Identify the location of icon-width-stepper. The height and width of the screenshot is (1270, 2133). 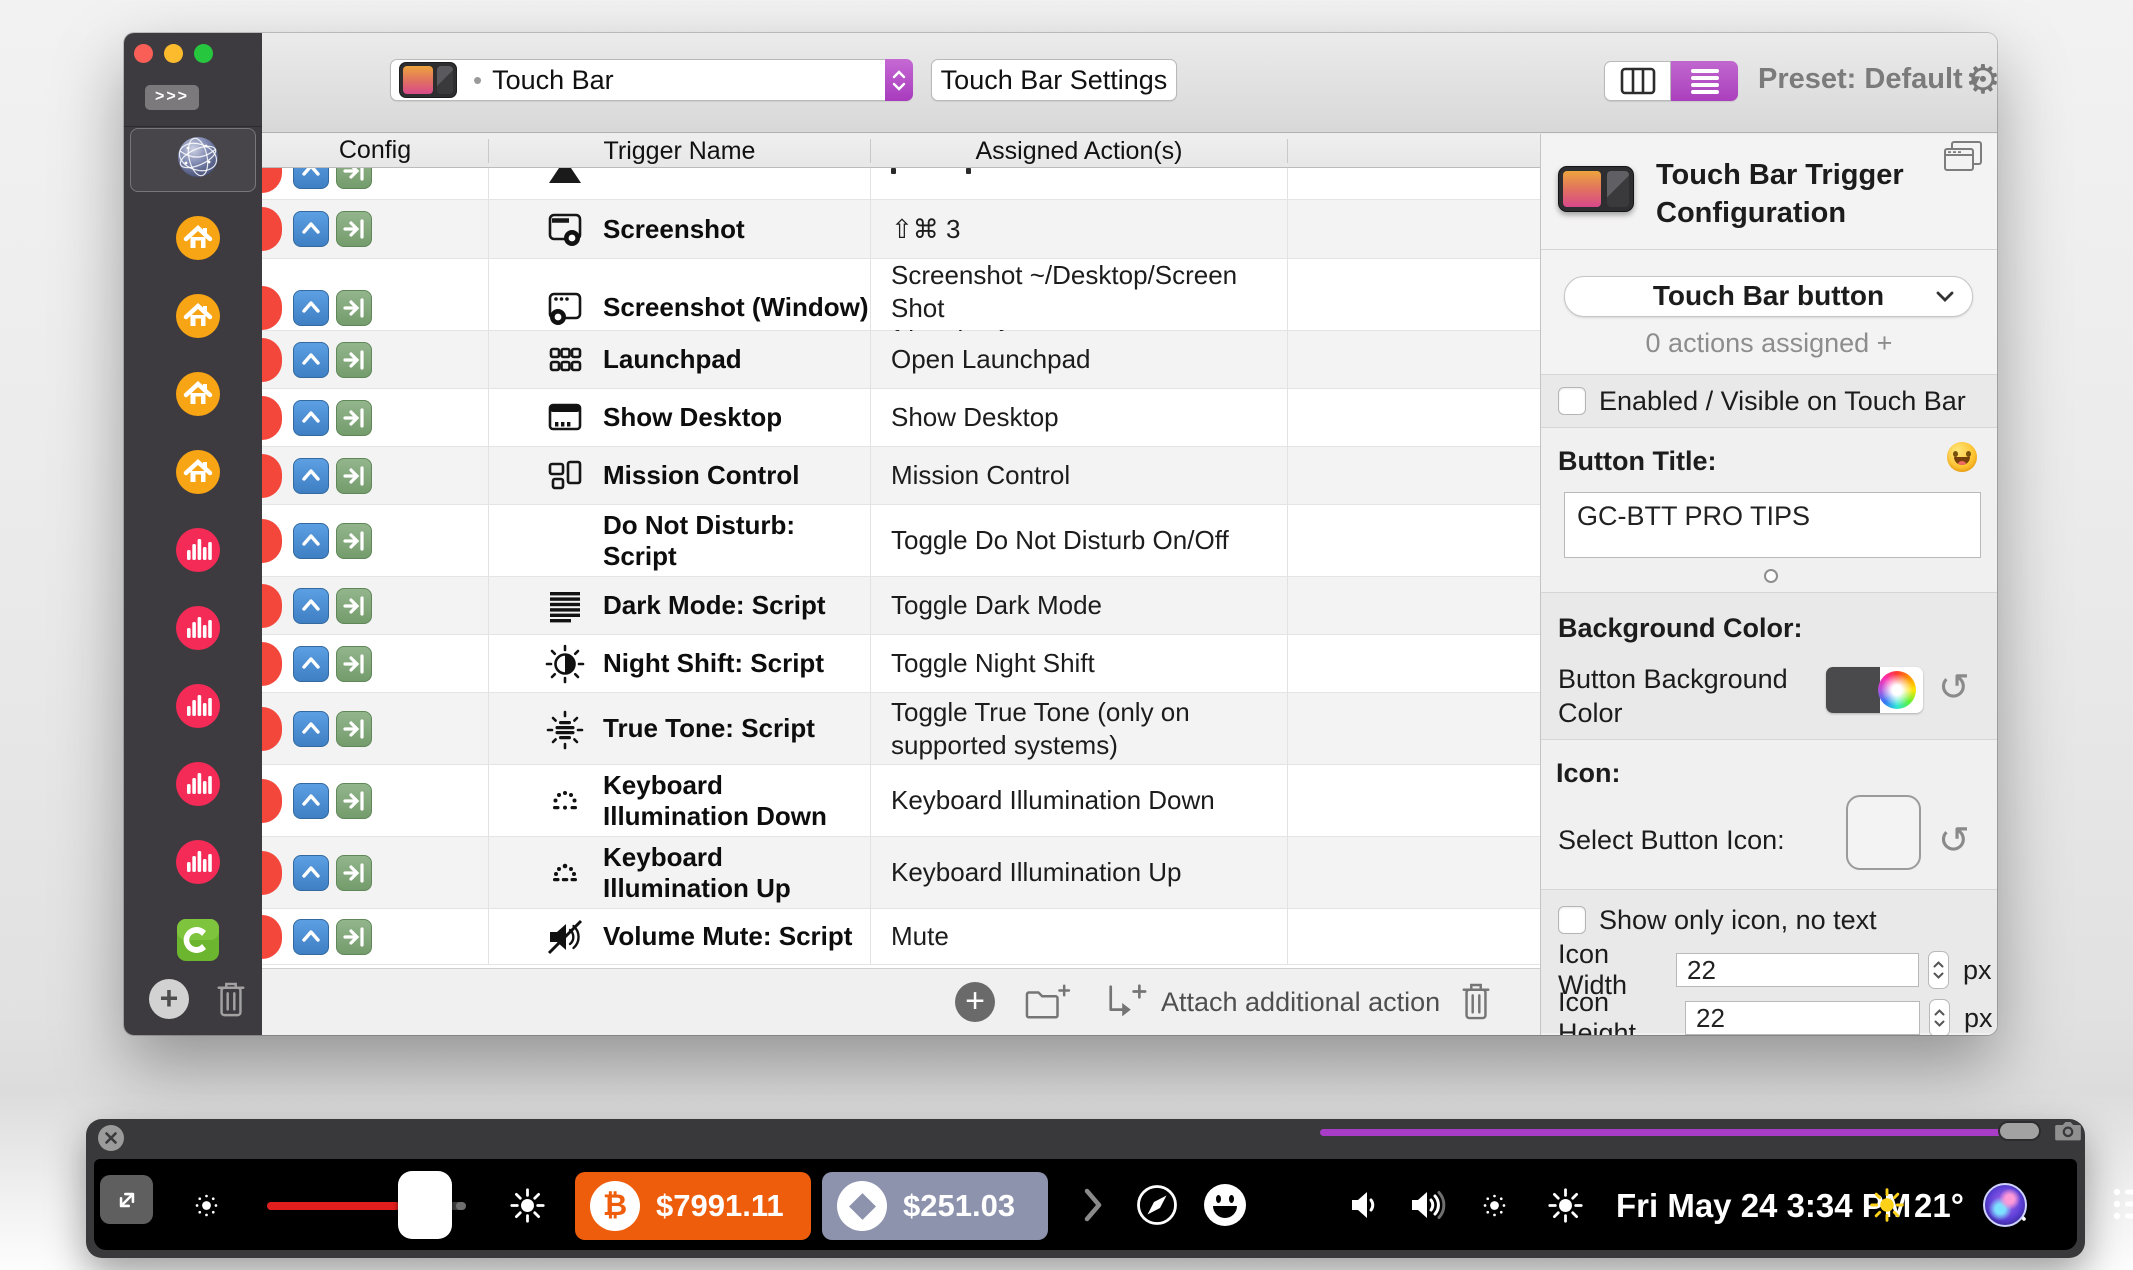
(1938, 970).